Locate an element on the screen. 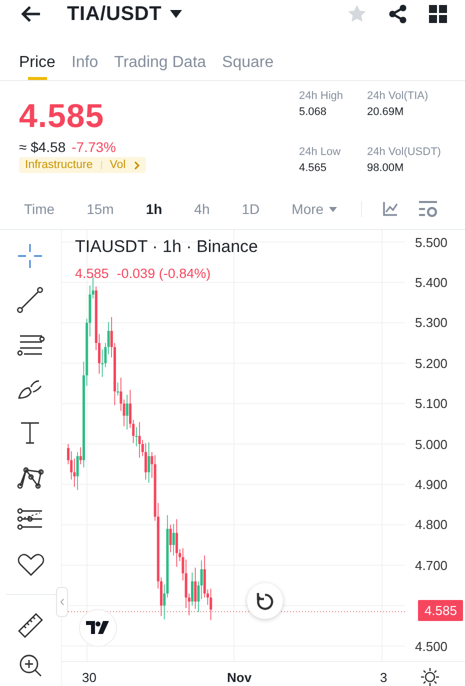 Image resolution: width=465 pixels, height=686 pixels. stat-value: 4.565 is located at coordinates (313, 168).